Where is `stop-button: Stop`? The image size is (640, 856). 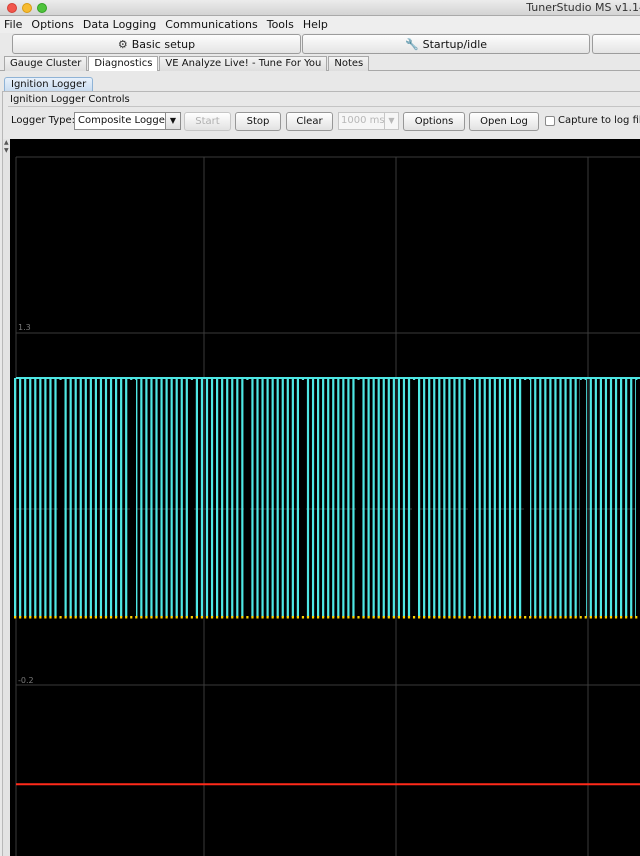 stop-button: Stop is located at coordinates (258, 121).